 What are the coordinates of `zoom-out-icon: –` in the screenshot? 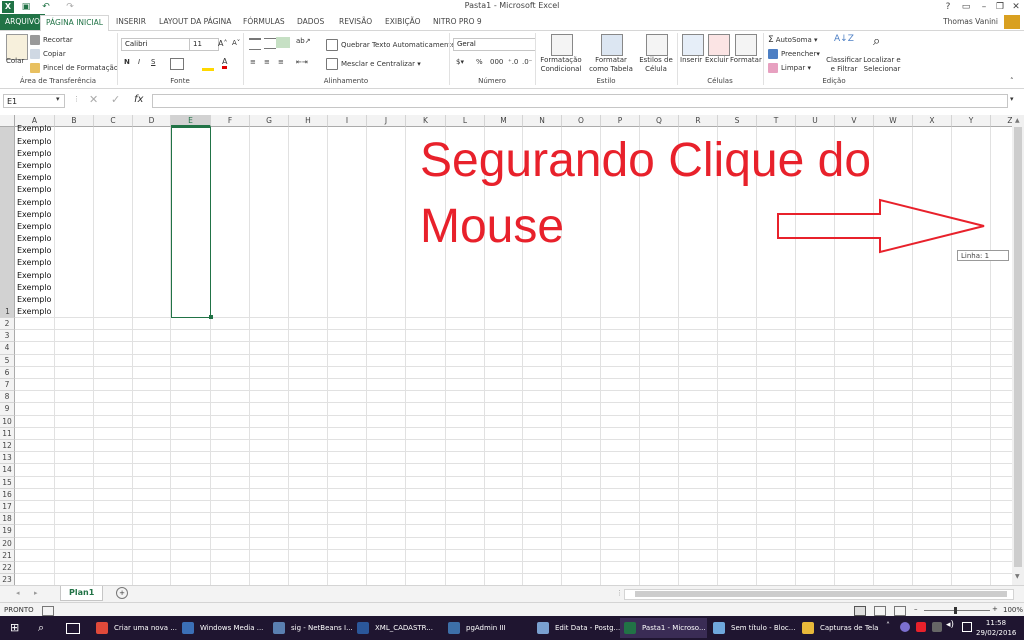 It's located at (916, 609).